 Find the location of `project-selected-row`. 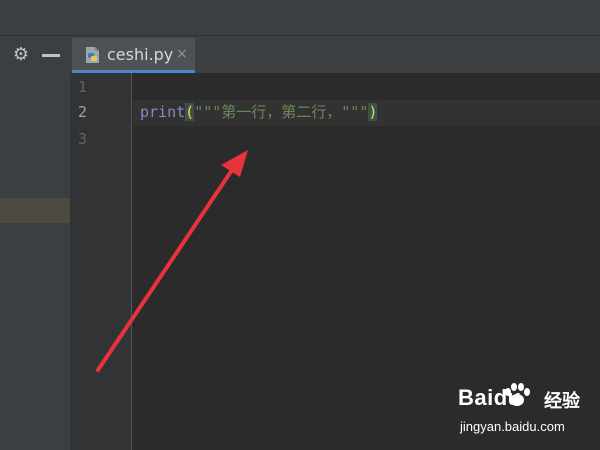

project-selected-row is located at coordinates (35, 210).